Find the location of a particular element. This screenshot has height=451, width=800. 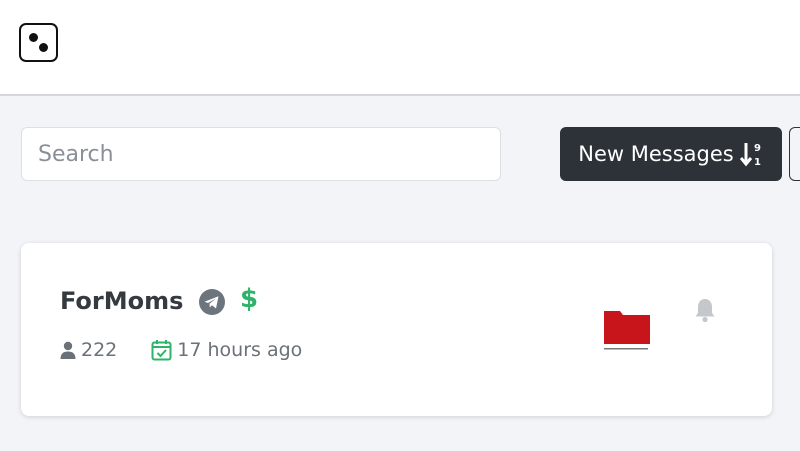

sort-button-label: New Messages is located at coordinates (656, 154).